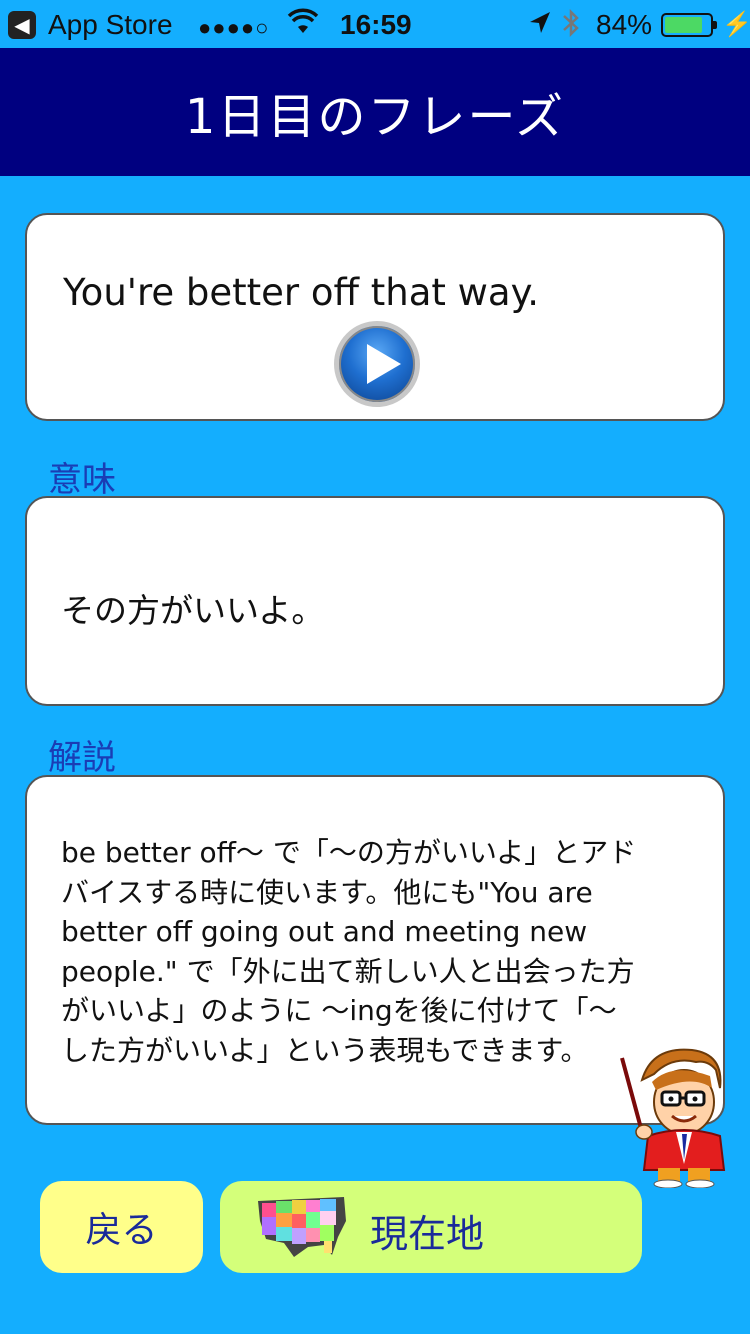  I want to click on current-location-button: 現在地, so click(431, 1227).